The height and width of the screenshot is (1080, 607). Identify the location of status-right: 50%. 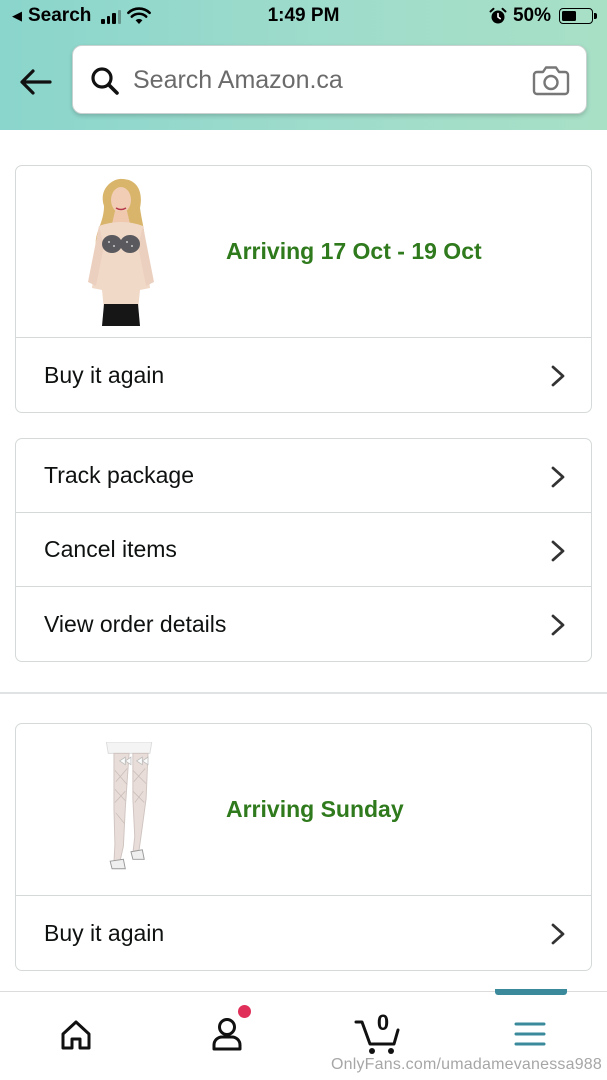
(543, 16).